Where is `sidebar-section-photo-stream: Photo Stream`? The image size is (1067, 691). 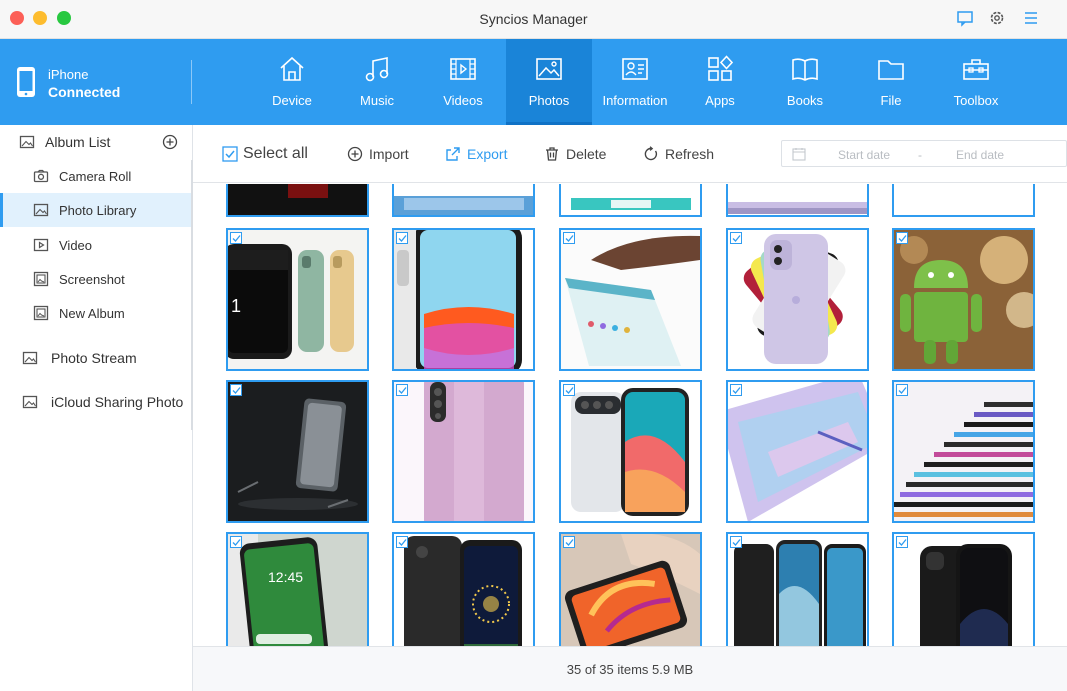
sidebar-section-photo-stream: Photo Stream is located at coordinates (96, 358).